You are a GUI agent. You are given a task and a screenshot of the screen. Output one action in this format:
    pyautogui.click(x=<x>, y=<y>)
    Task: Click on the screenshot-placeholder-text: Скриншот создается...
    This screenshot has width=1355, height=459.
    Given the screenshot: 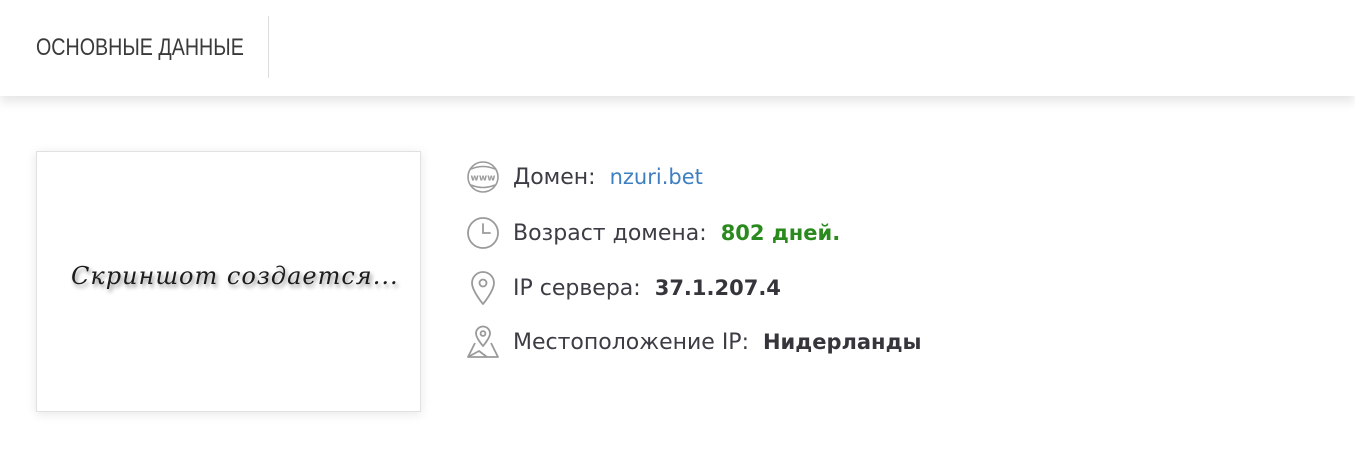 What is the action you would take?
    pyautogui.click(x=235, y=276)
    